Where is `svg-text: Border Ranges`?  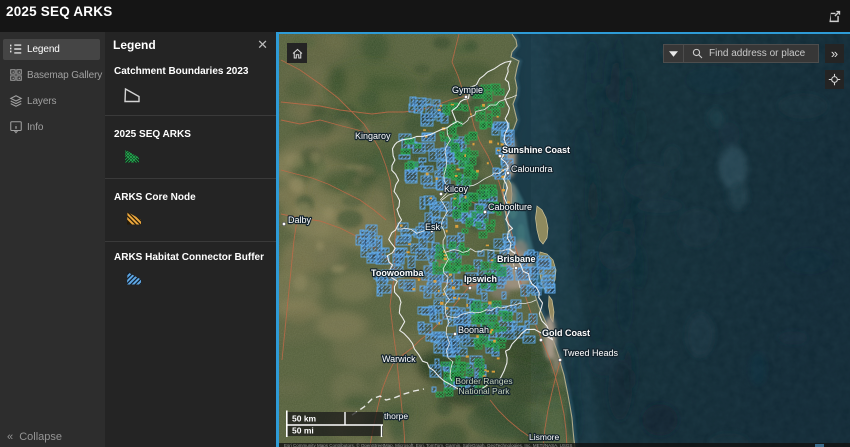
svg-text: Border Ranges is located at coordinates (483, 381).